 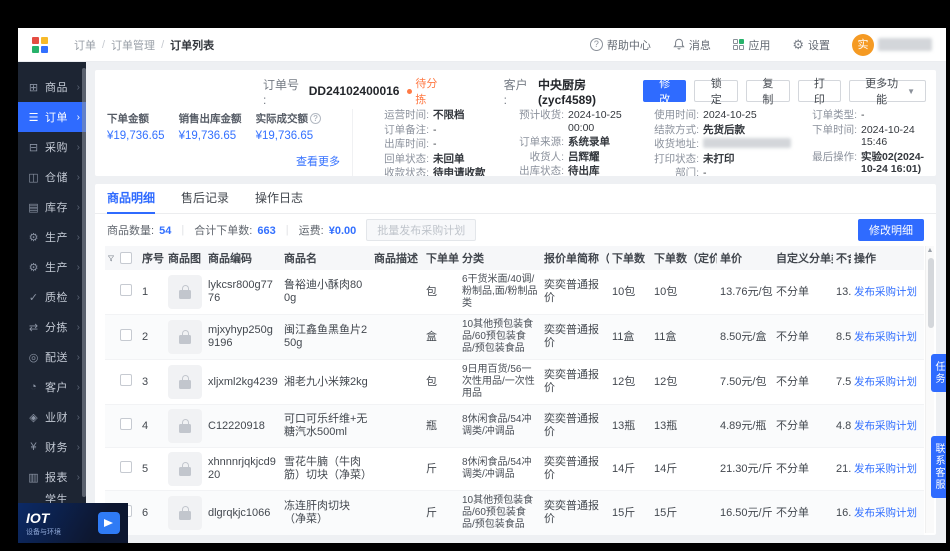 I want to click on detail-field: 收款状态: 待申请收款, so click(x=432, y=171).